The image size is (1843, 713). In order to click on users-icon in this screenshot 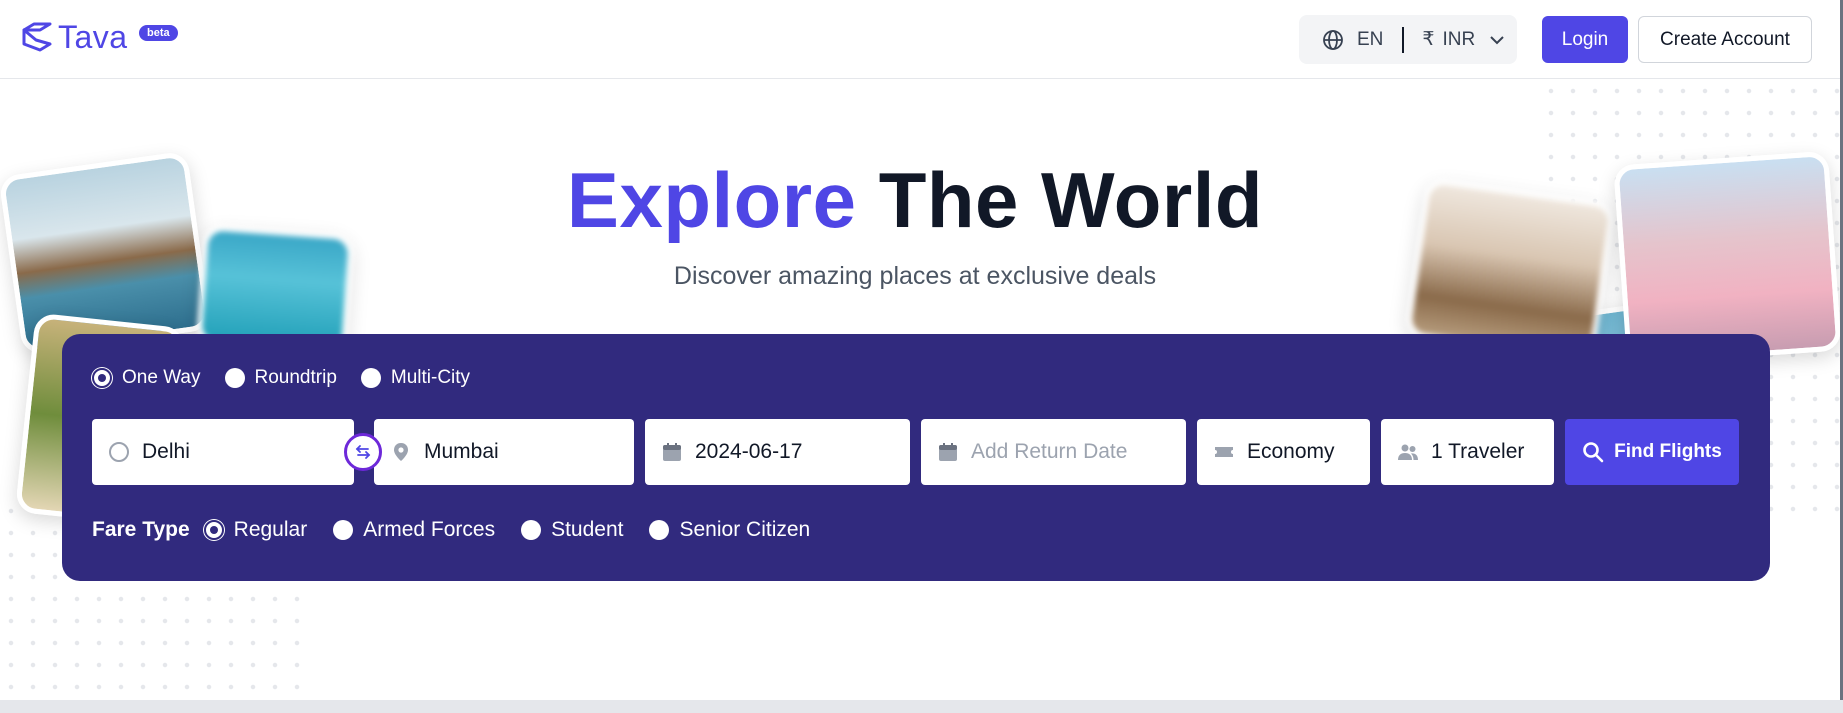, I will do `click(1408, 452)`.